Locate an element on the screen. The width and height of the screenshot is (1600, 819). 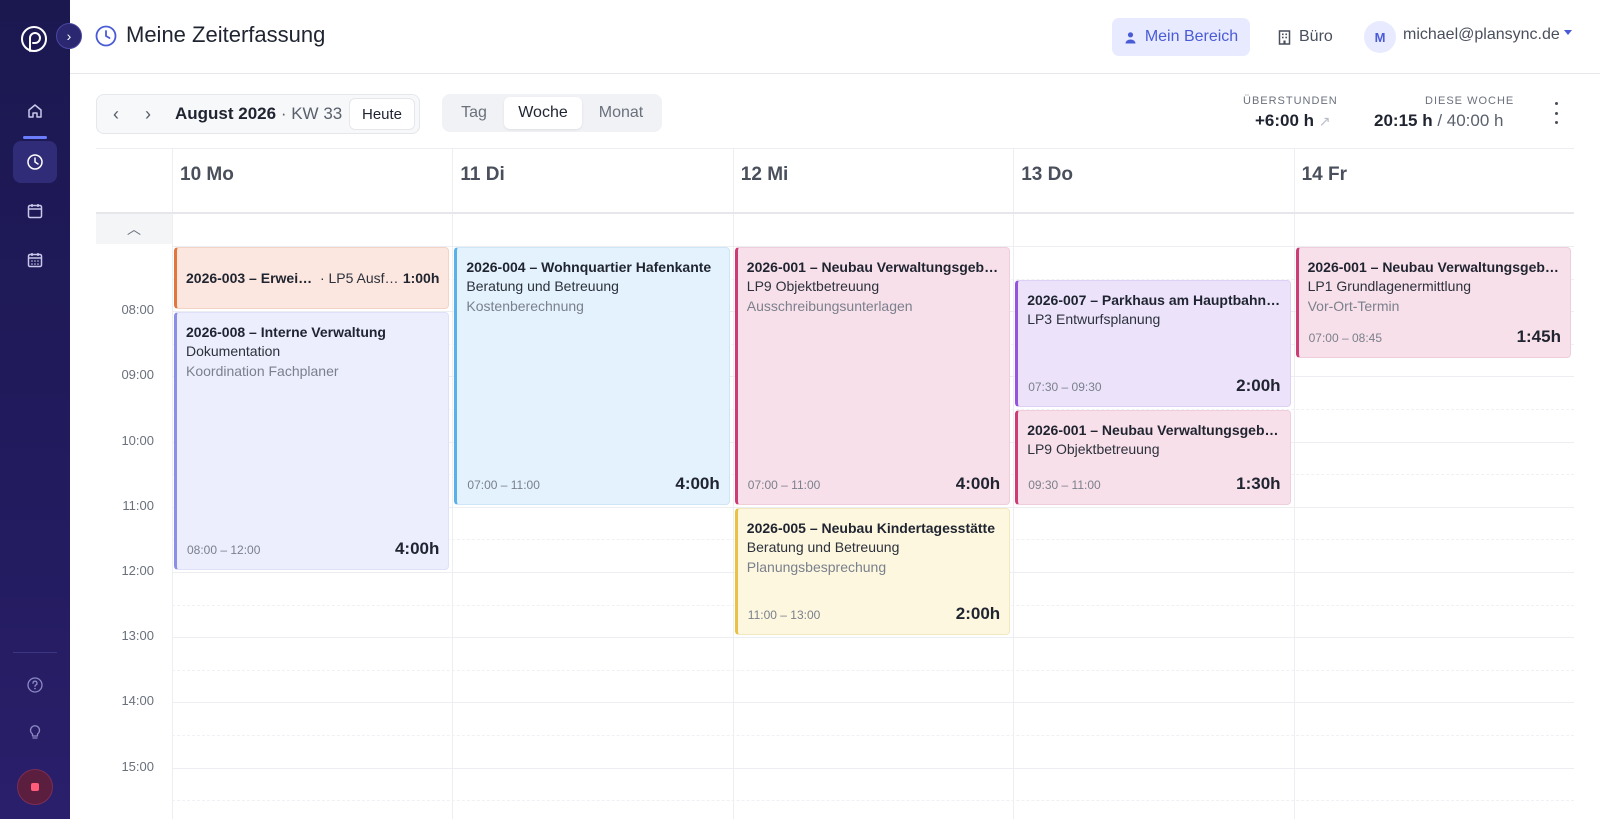
mein-bereich-button: Mein Bereich is located at coordinates (1181, 37).